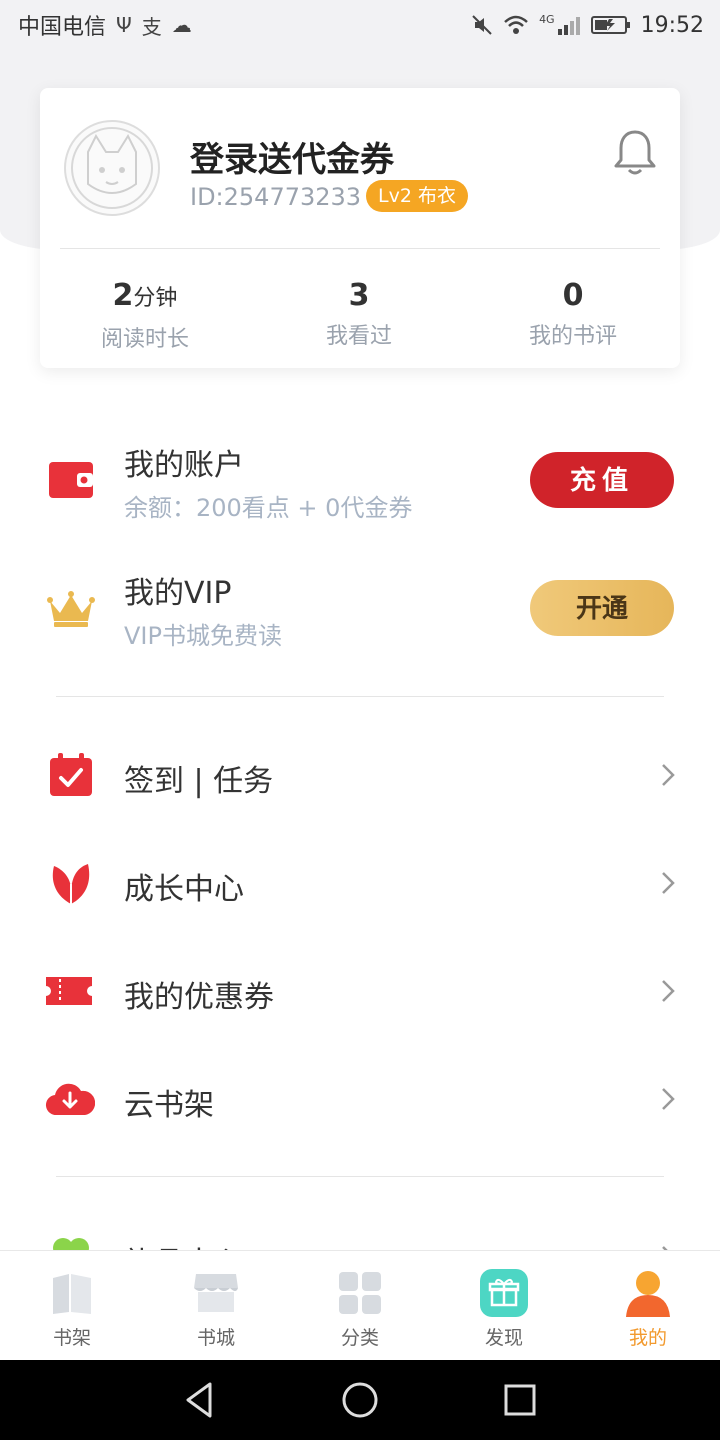 The height and width of the screenshot is (1440, 720). I want to click on status-left: 中国电信 Ψ 支 ☁, so click(105, 25).